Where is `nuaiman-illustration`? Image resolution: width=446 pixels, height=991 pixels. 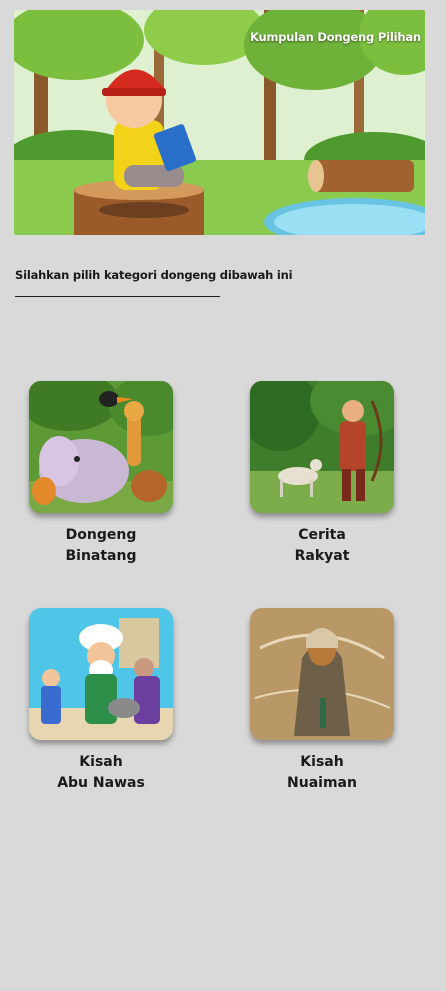
nuaiman-illustration is located at coordinates (322, 674).